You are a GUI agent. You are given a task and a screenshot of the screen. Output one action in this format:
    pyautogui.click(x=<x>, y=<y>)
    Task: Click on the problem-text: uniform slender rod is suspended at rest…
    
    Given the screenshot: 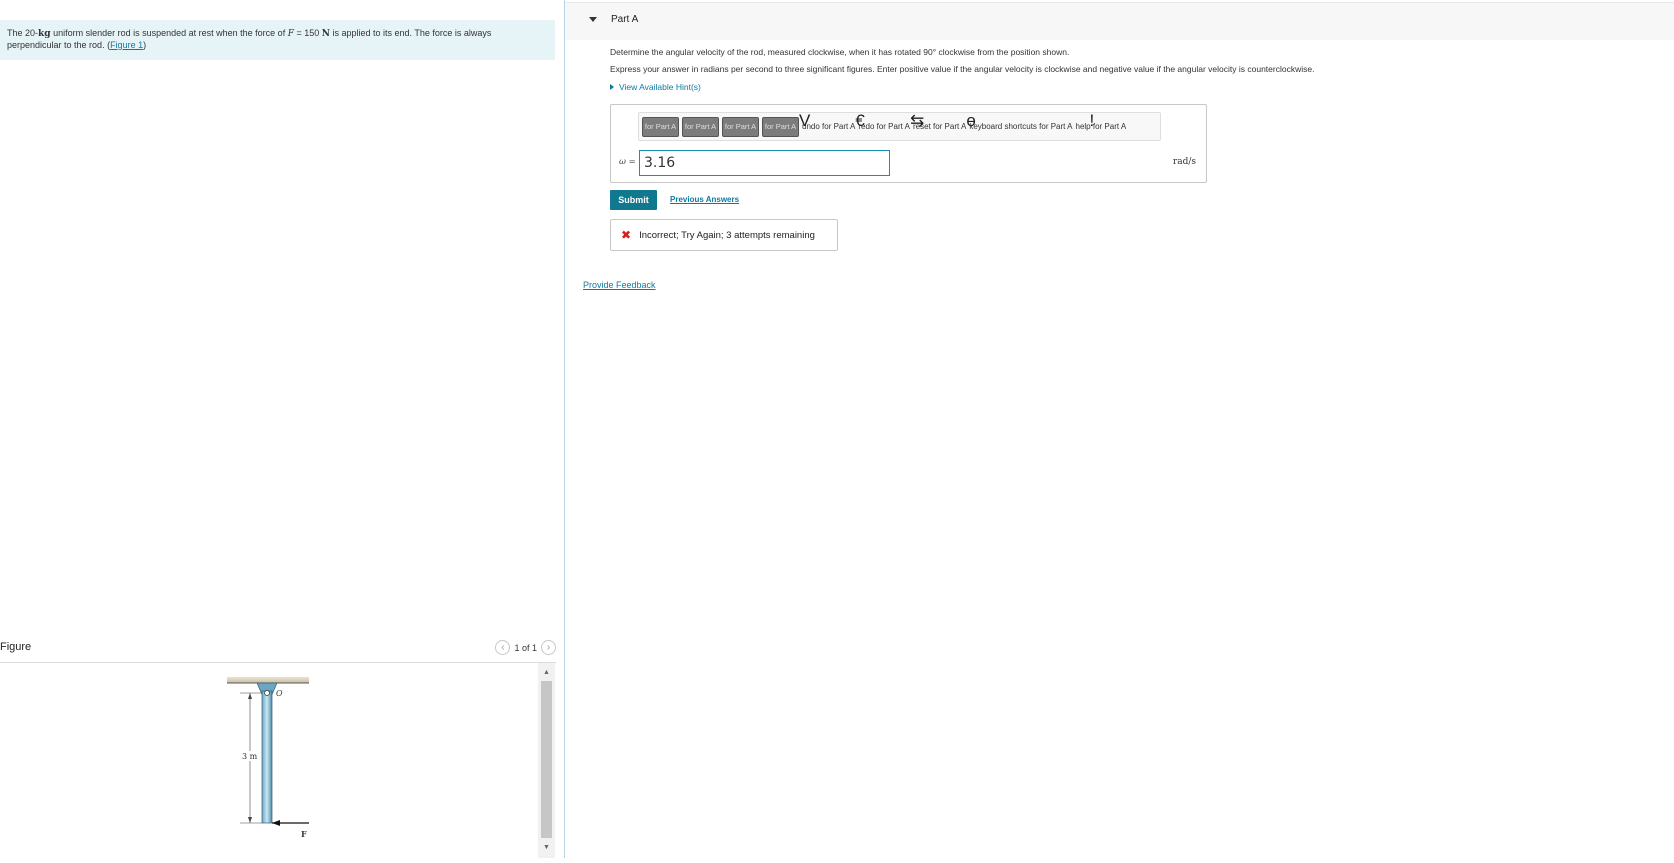 What is the action you would take?
    pyautogui.click(x=169, y=33)
    